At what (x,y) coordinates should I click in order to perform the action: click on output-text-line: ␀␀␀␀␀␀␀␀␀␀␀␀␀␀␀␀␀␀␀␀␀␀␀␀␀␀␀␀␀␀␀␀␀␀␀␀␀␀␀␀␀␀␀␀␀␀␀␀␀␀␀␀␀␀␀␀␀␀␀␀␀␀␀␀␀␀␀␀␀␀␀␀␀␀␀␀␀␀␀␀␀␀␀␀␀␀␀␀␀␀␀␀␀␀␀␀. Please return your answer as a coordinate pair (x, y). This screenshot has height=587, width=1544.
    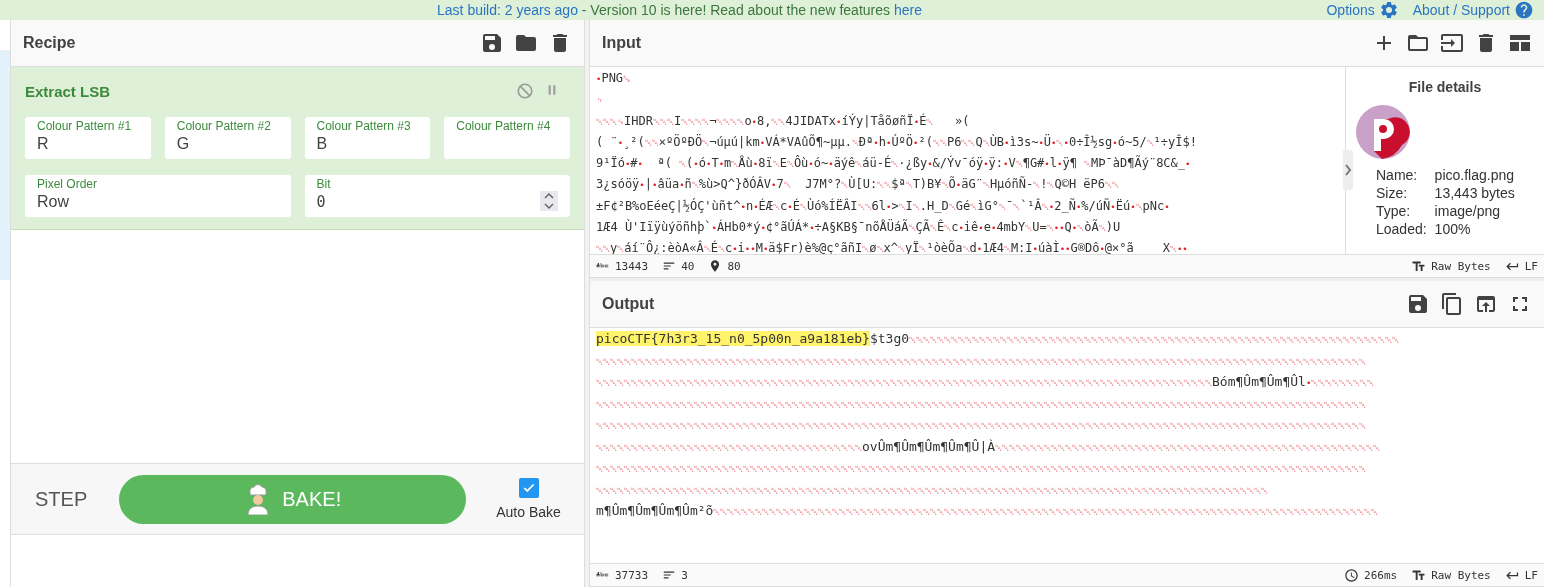
    Looking at the image, I should click on (932, 491).